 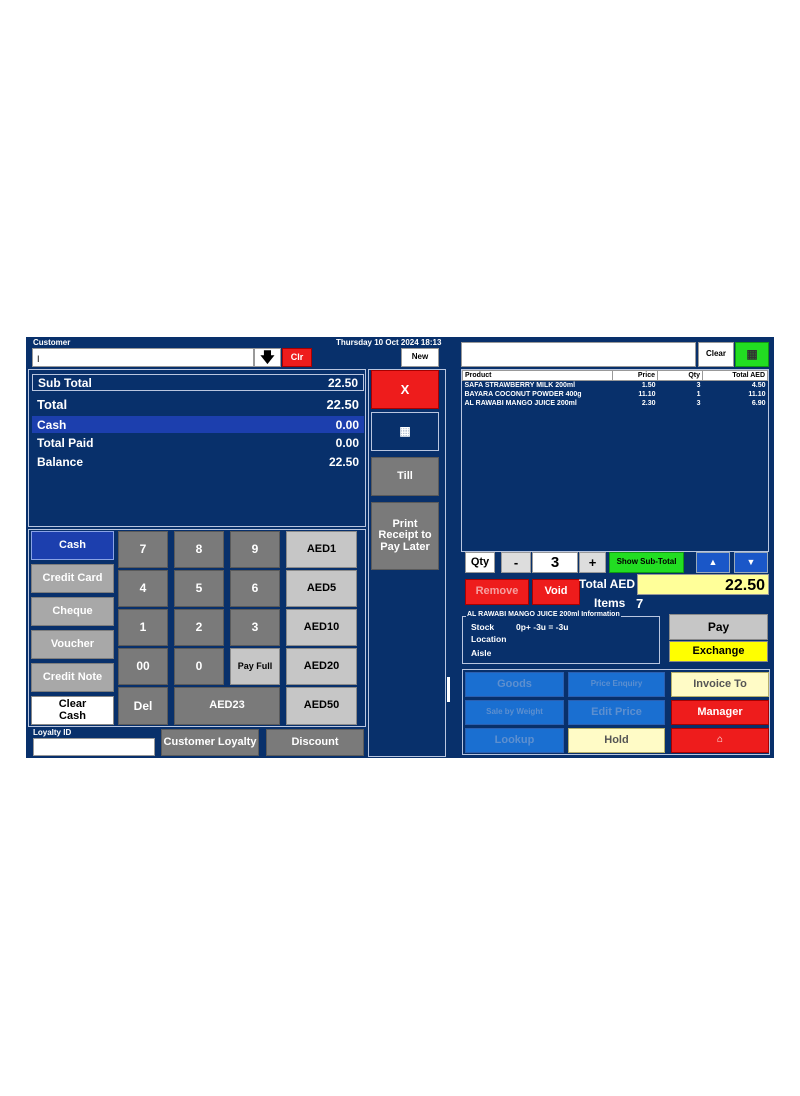 What do you see at coordinates (514, 740) in the screenshot?
I see `lookup-button: Lookup` at bounding box center [514, 740].